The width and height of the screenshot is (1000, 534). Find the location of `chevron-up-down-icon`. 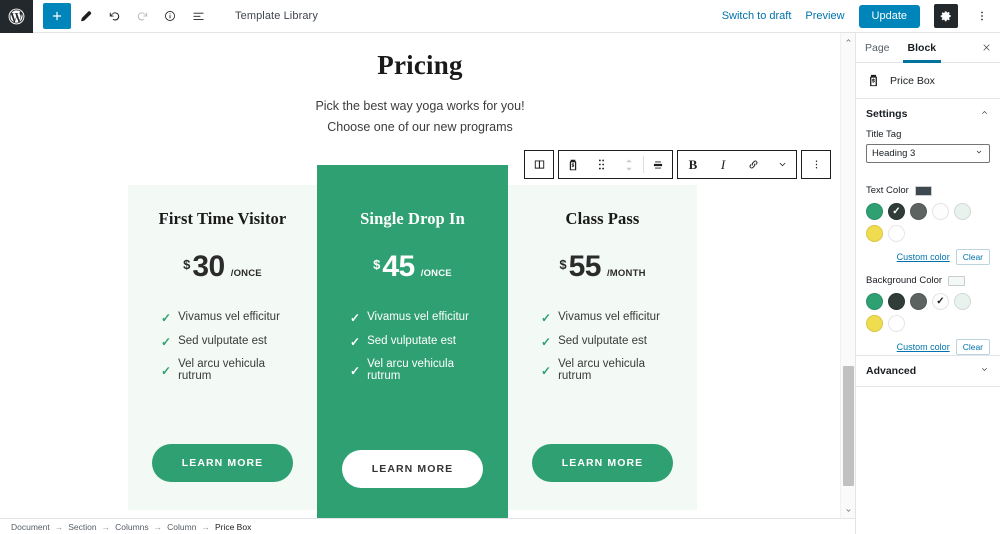

chevron-up-down-icon is located at coordinates (629, 164).